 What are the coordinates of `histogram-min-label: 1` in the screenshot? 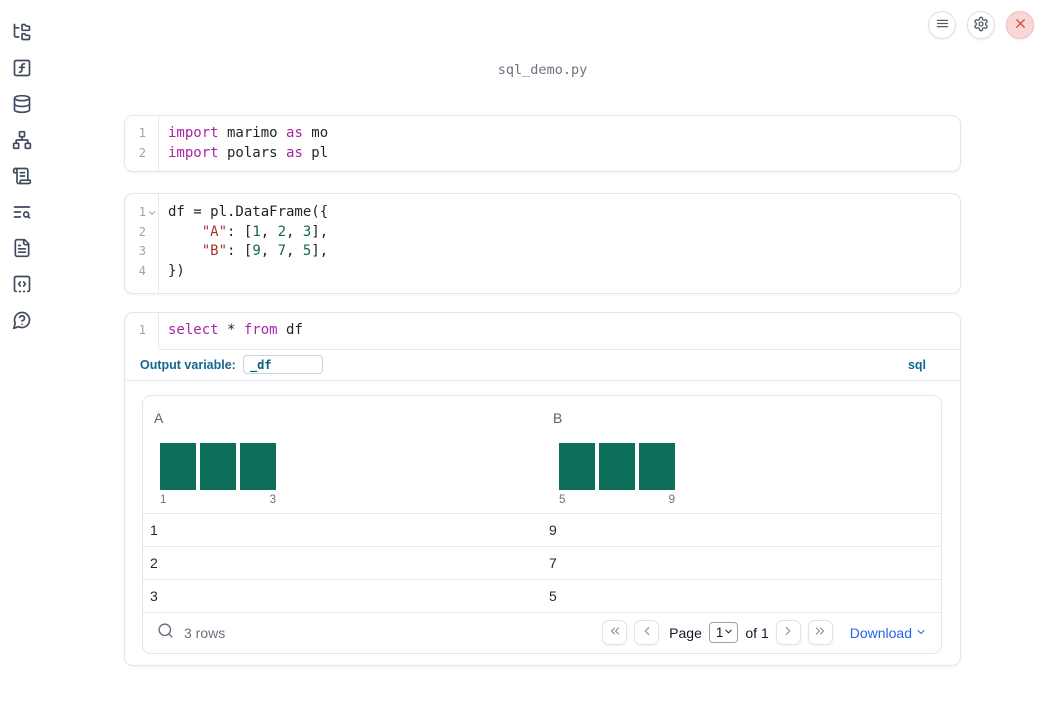 It's located at (163, 499).